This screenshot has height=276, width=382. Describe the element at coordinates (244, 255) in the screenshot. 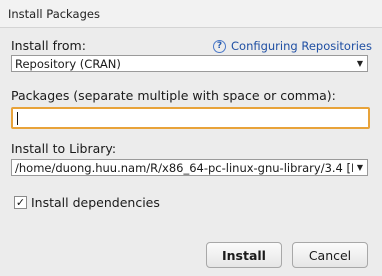

I see `install-button: Install` at that location.